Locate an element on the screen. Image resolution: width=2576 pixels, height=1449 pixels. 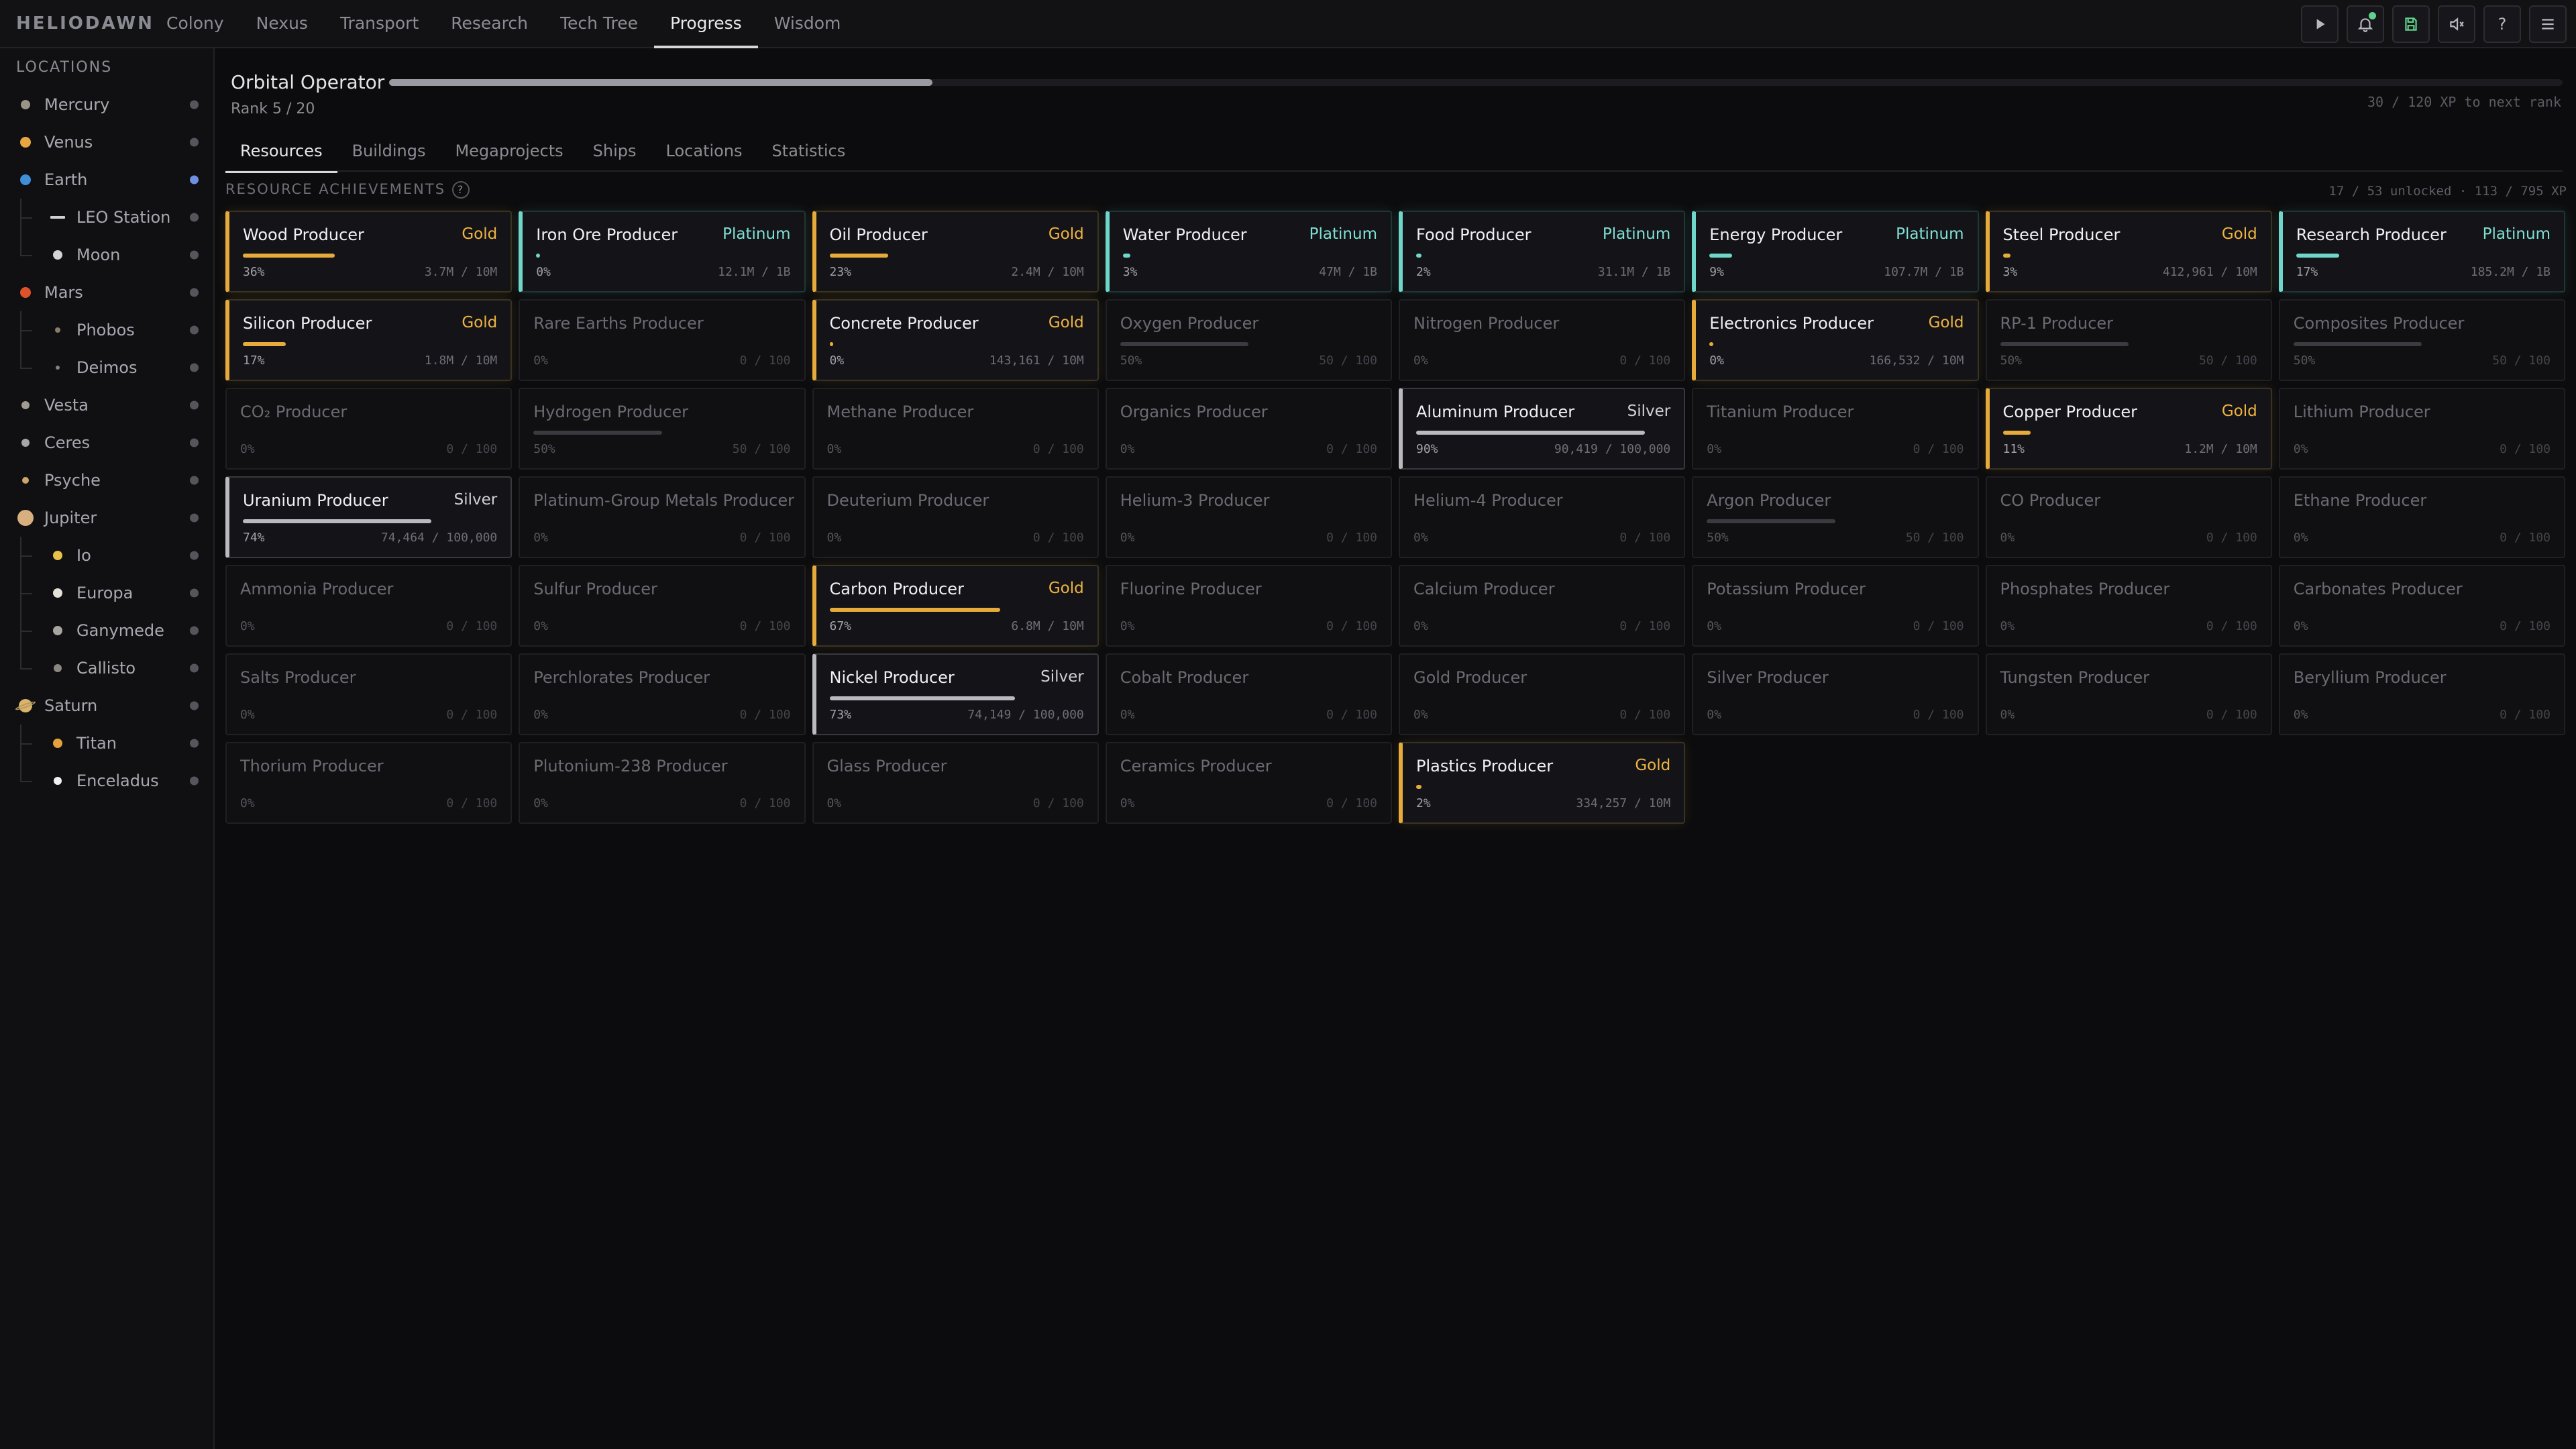
achievement-card: Cobalt Producer 0% 0 / 100 is located at coordinates (1248, 694).